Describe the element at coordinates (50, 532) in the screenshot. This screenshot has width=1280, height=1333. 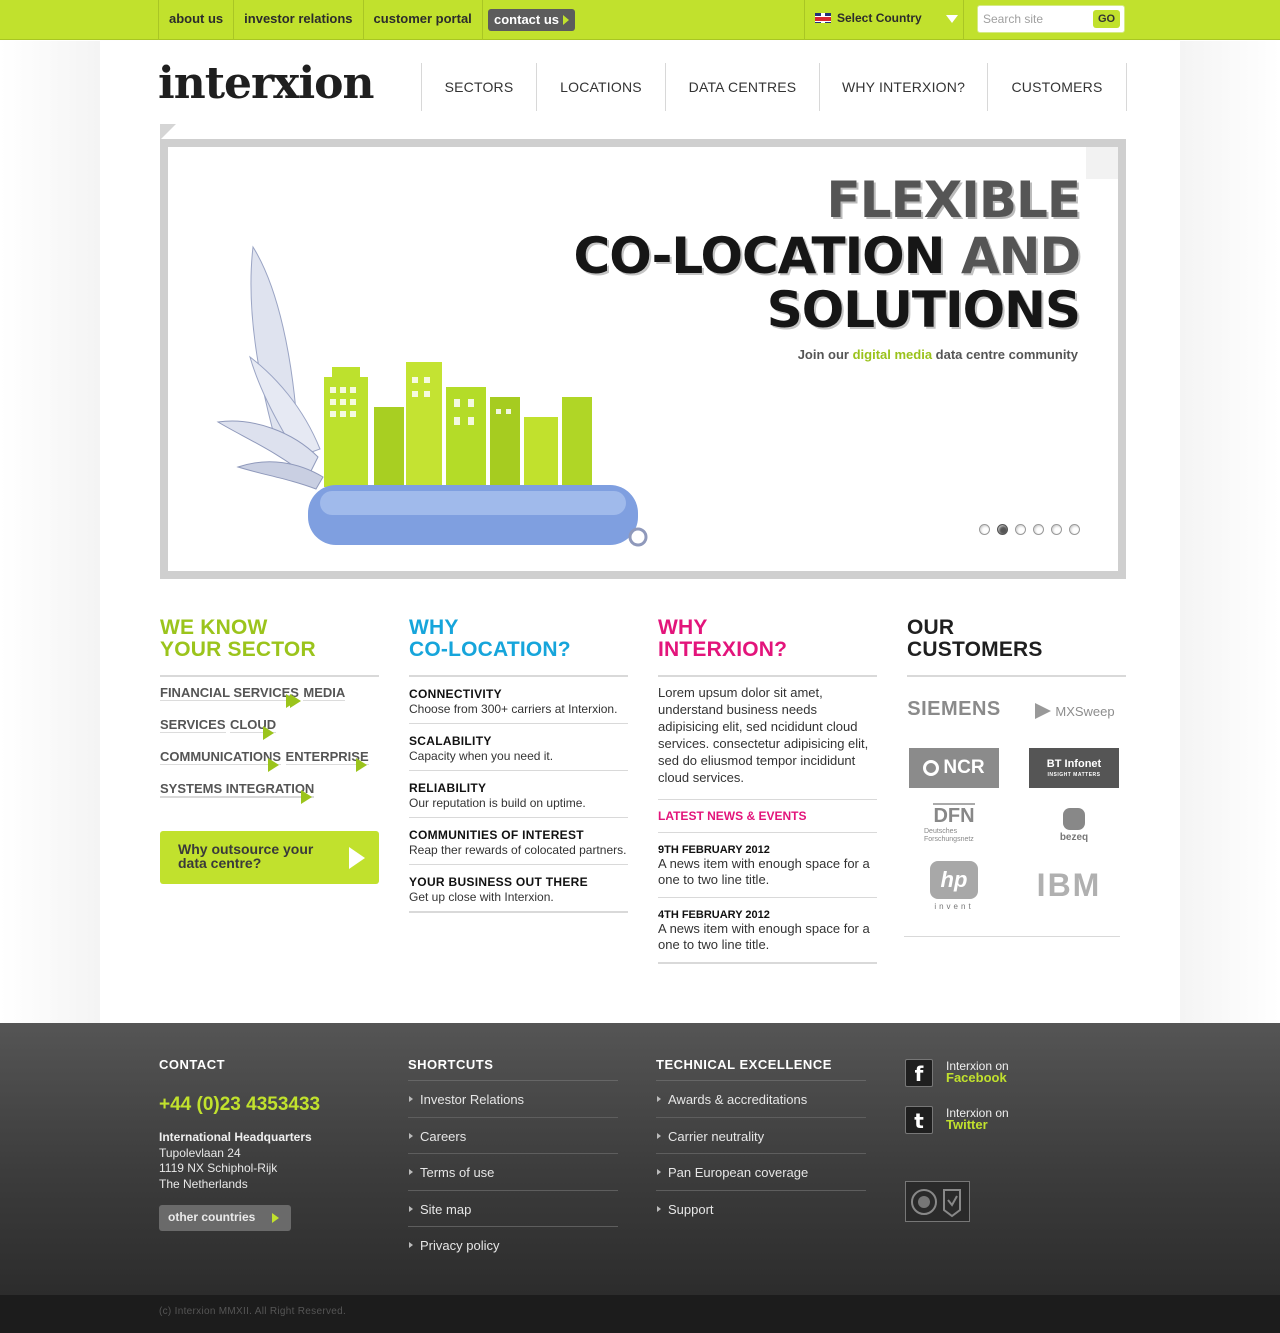
I see `page-side-left` at that location.